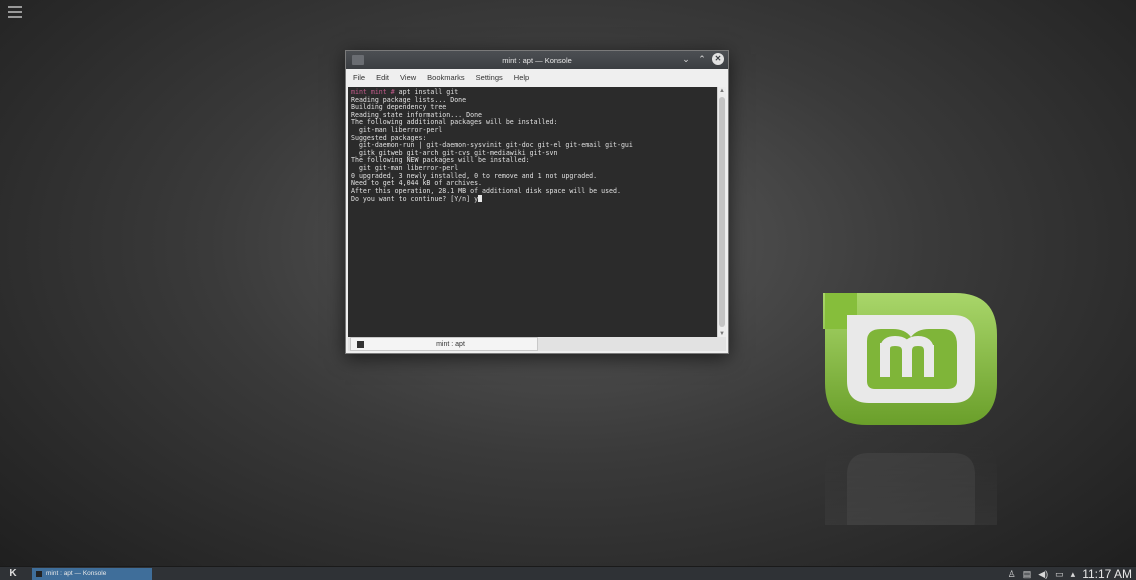  What do you see at coordinates (686, 59) in the screenshot?
I see `minimize-button: ⌄` at bounding box center [686, 59].